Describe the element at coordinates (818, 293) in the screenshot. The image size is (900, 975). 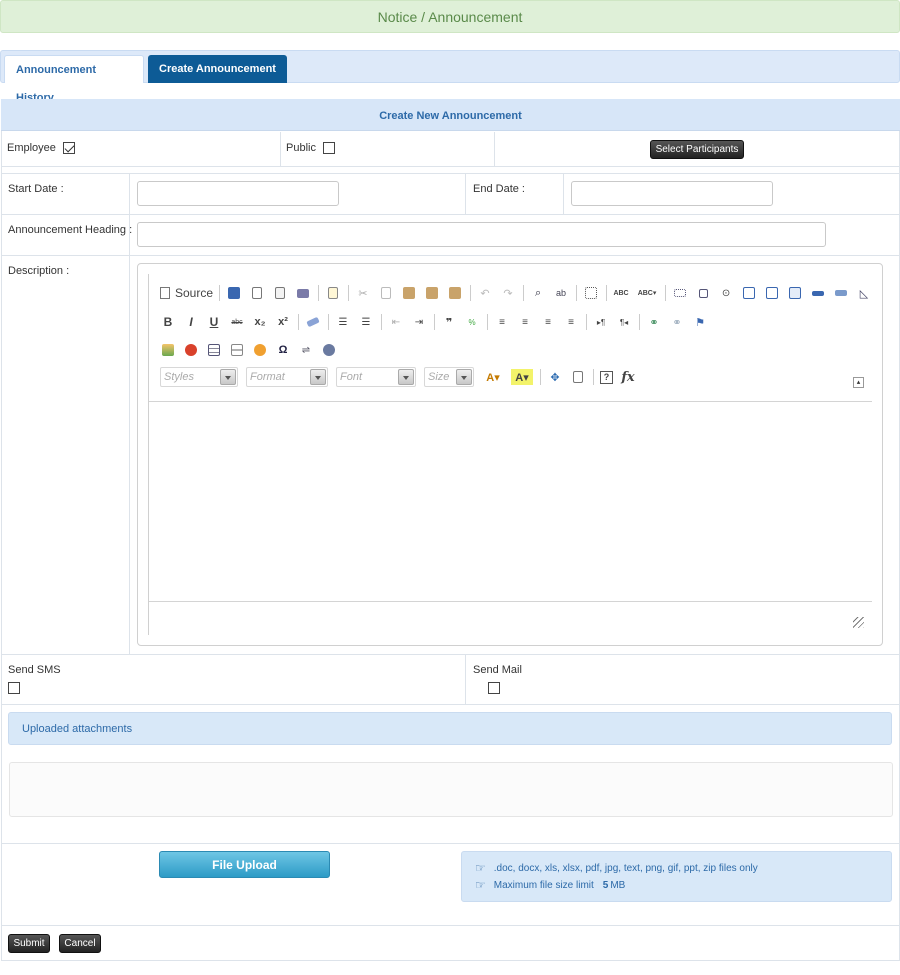
I see `button-field-icon` at that location.